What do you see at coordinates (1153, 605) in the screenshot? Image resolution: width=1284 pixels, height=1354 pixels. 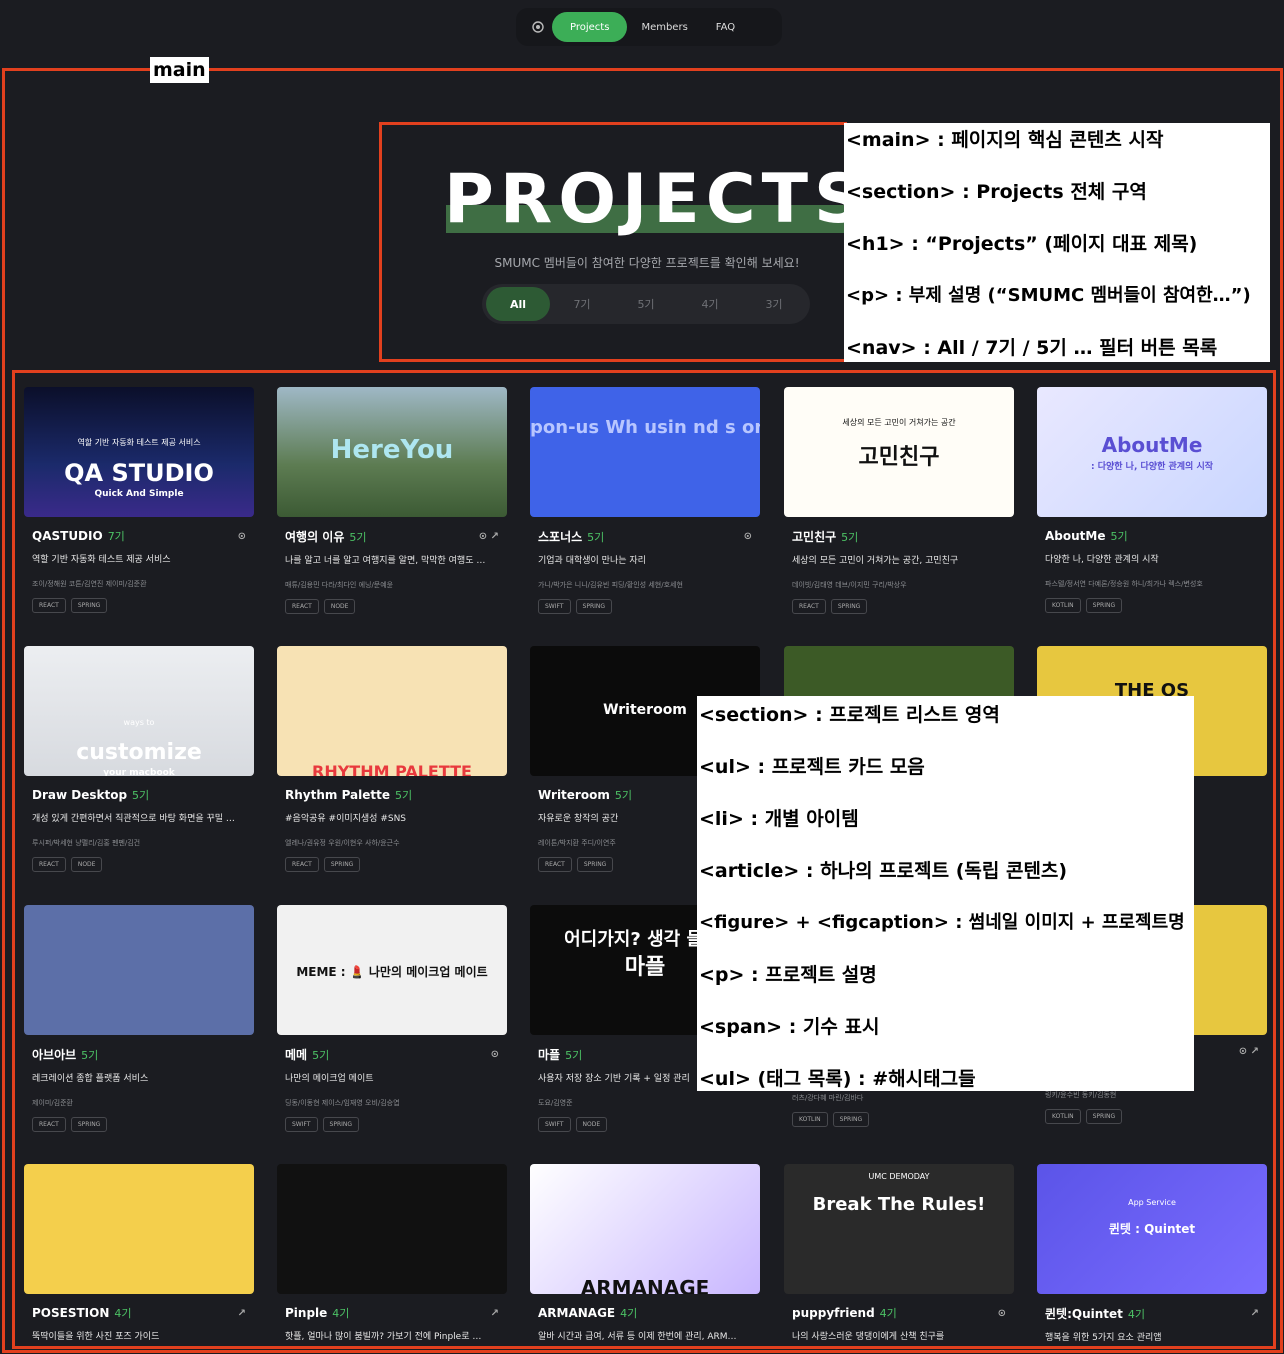 I see `tag-list: KOTLIN SPRING` at bounding box center [1153, 605].